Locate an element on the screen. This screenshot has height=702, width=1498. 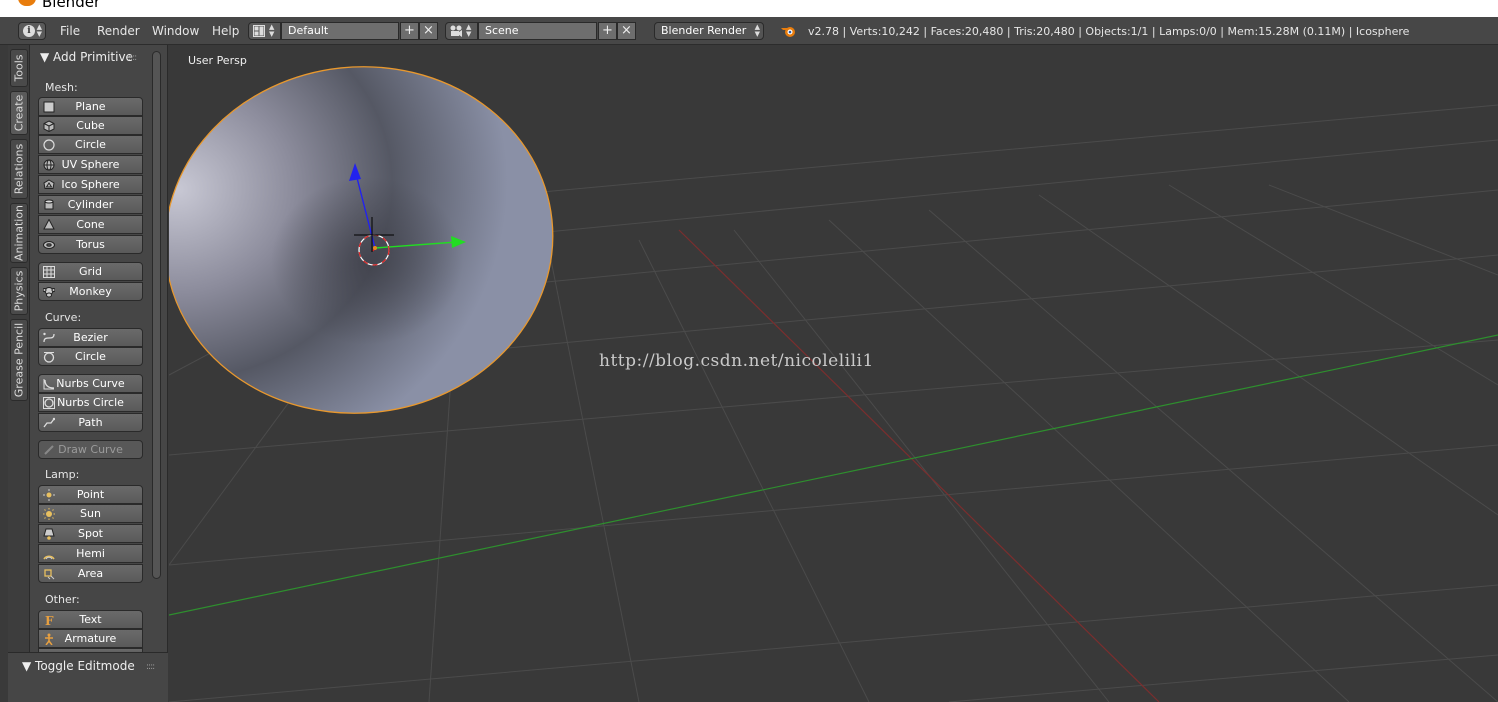
button-label: UV Sphere is located at coordinates (90, 164).